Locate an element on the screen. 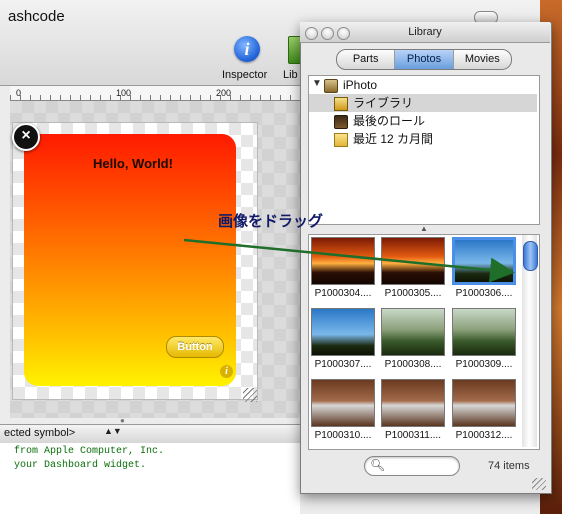 The height and width of the screenshot is (514, 562). widget-title-text: Hello, World! is located at coordinates (133, 163).